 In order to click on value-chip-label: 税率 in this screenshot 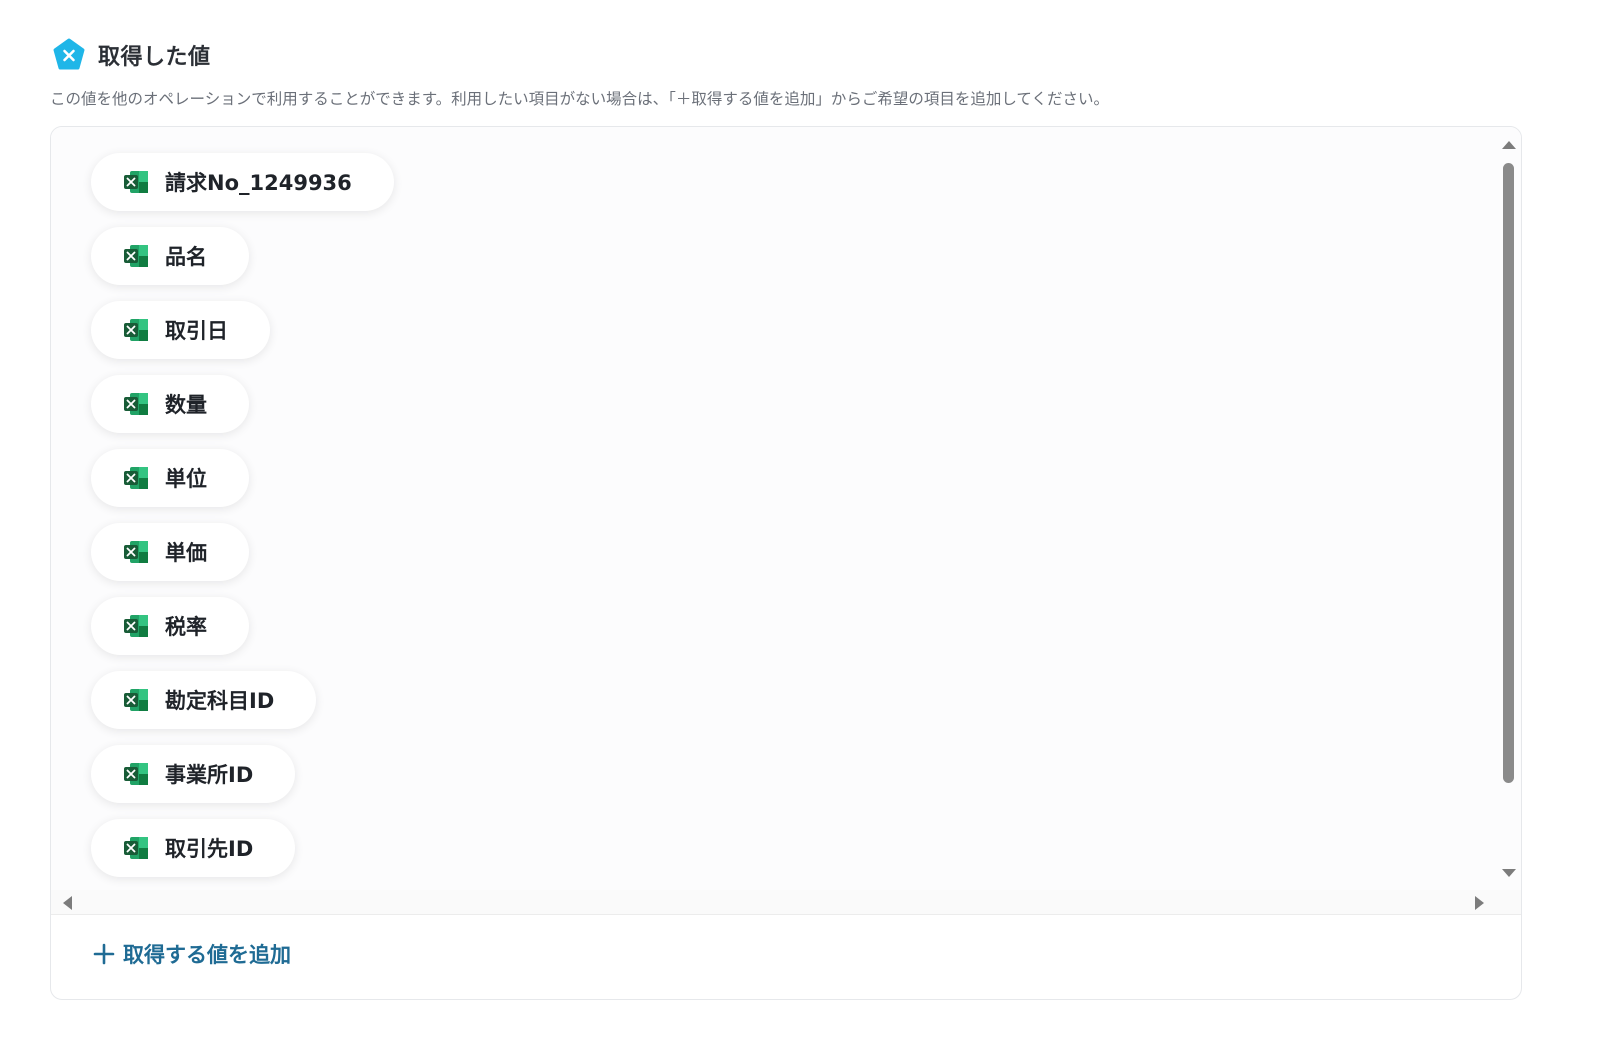, I will do `click(186, 627)`.